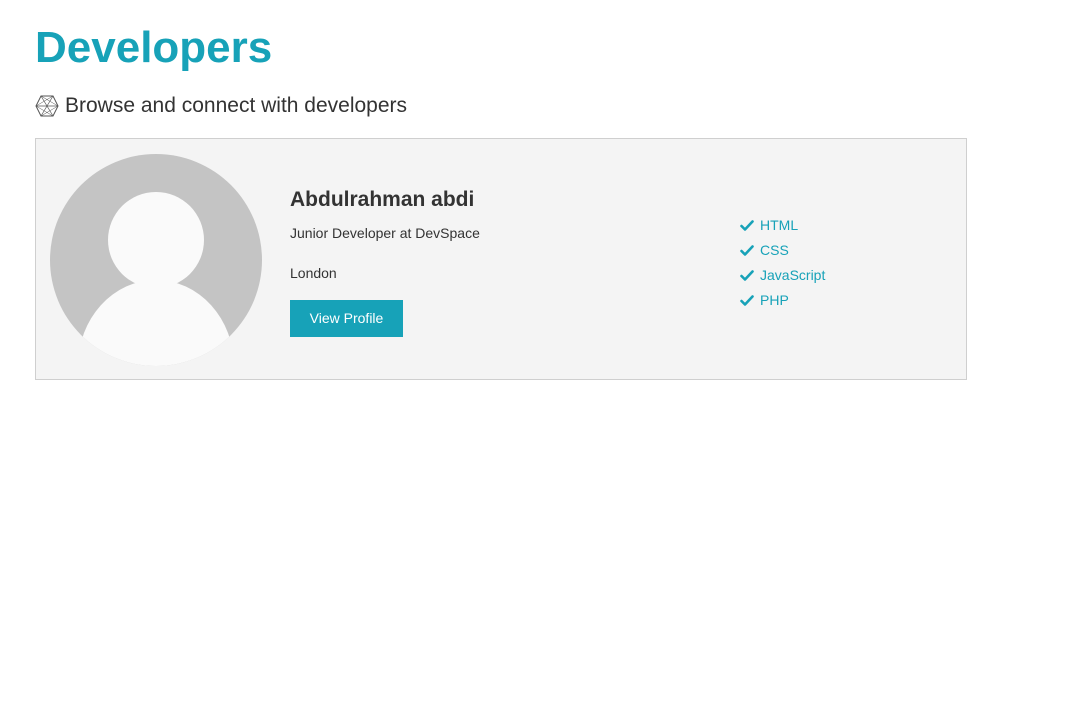  I want to click on skills-list: HTML CSS JavaScript PHP, so click(782, 262).